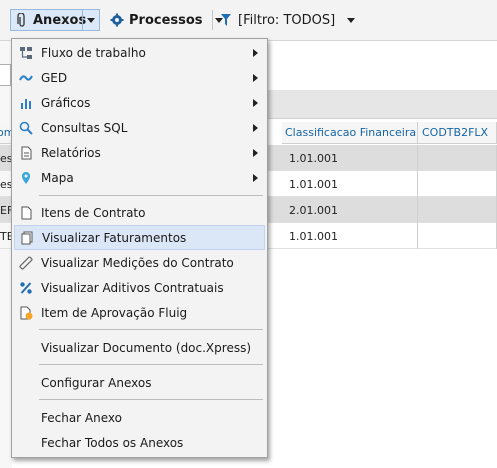 The image size is (497, 468). I want to click on menu-item-item-de-aprovacao: Item de Aprovação Fluig, so click(139, 312).